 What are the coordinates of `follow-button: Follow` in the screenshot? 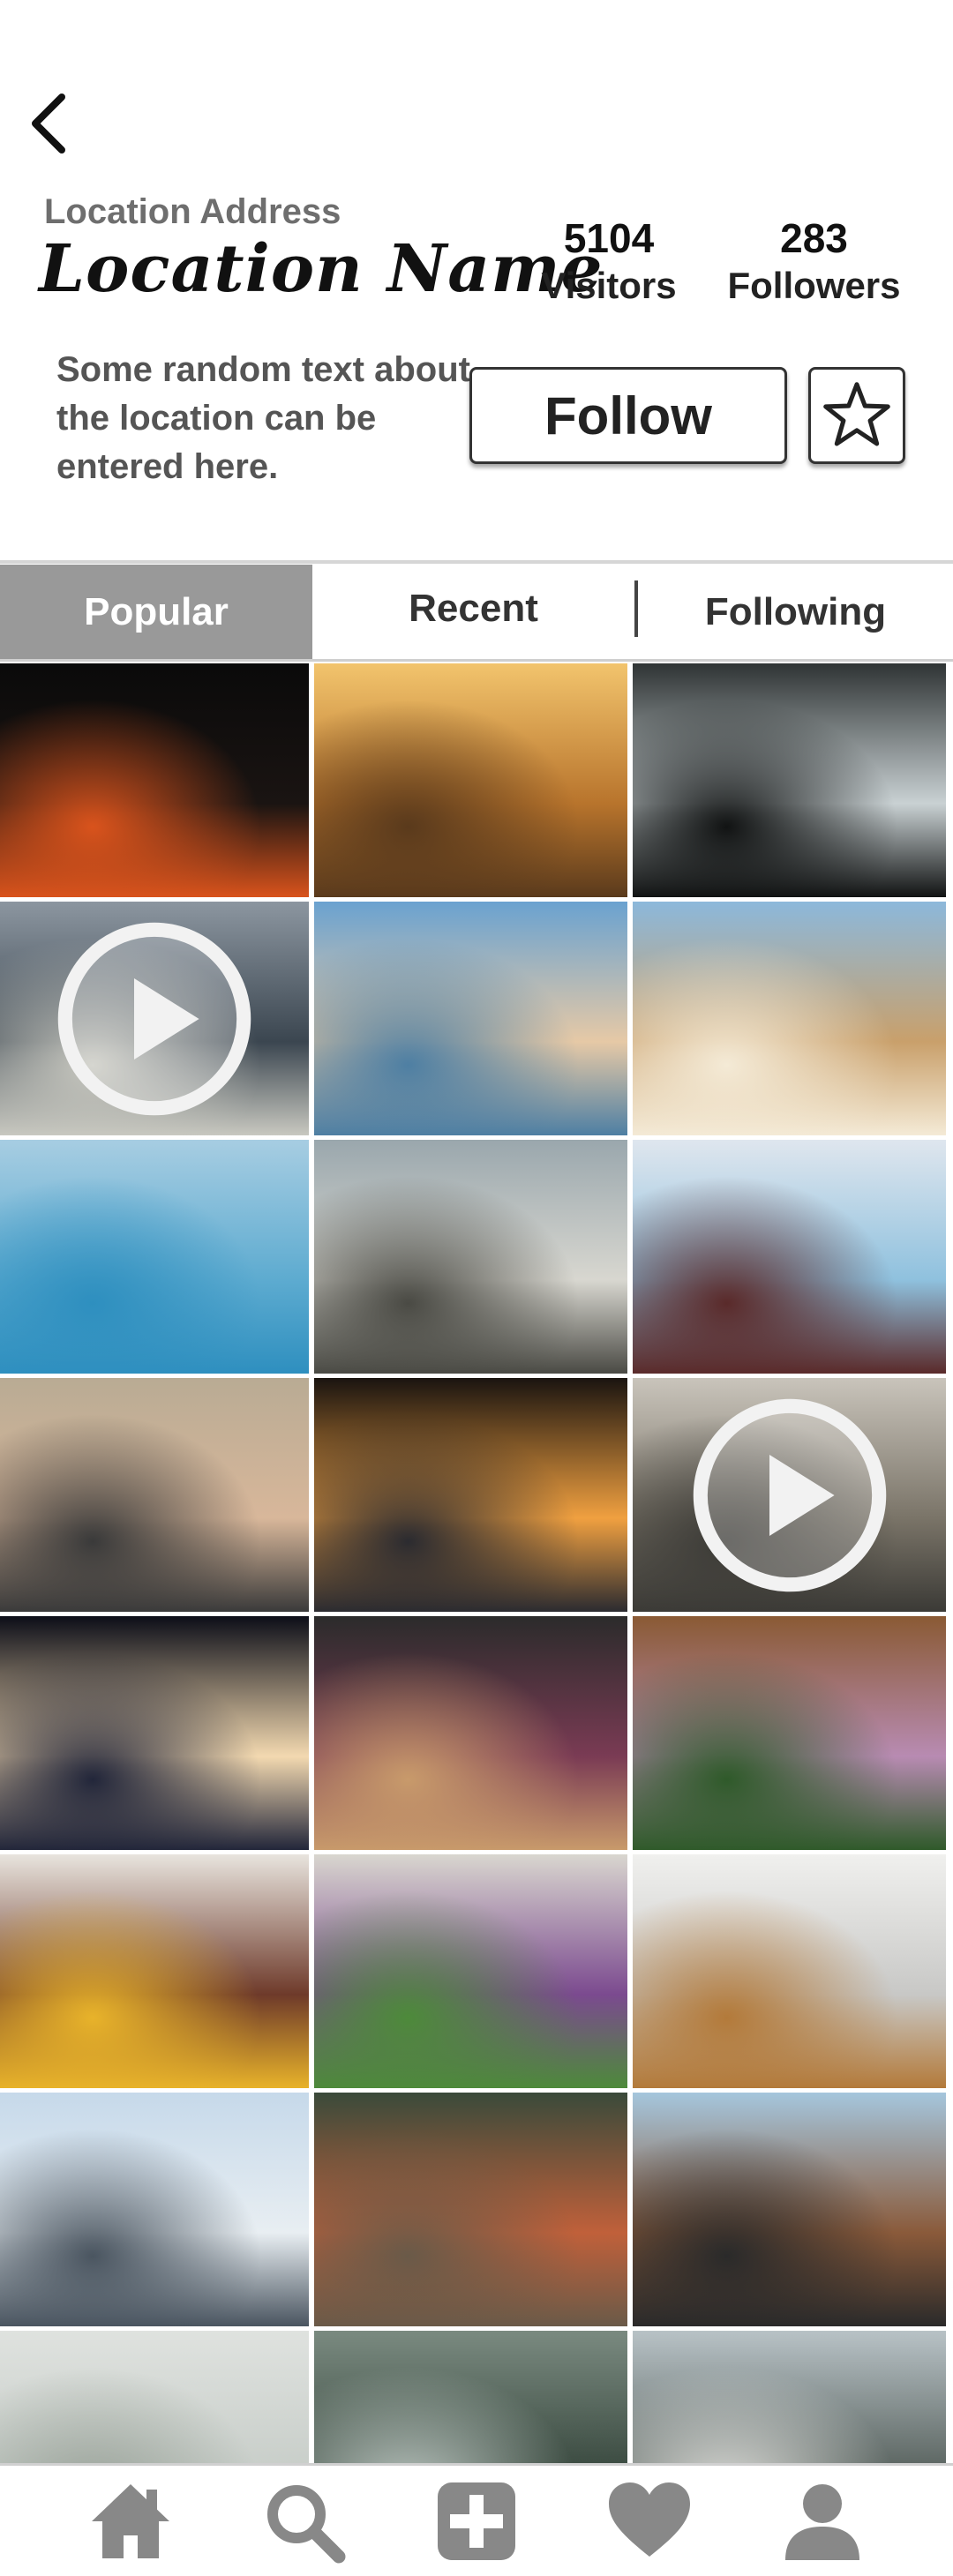 It's located at (628, 416).